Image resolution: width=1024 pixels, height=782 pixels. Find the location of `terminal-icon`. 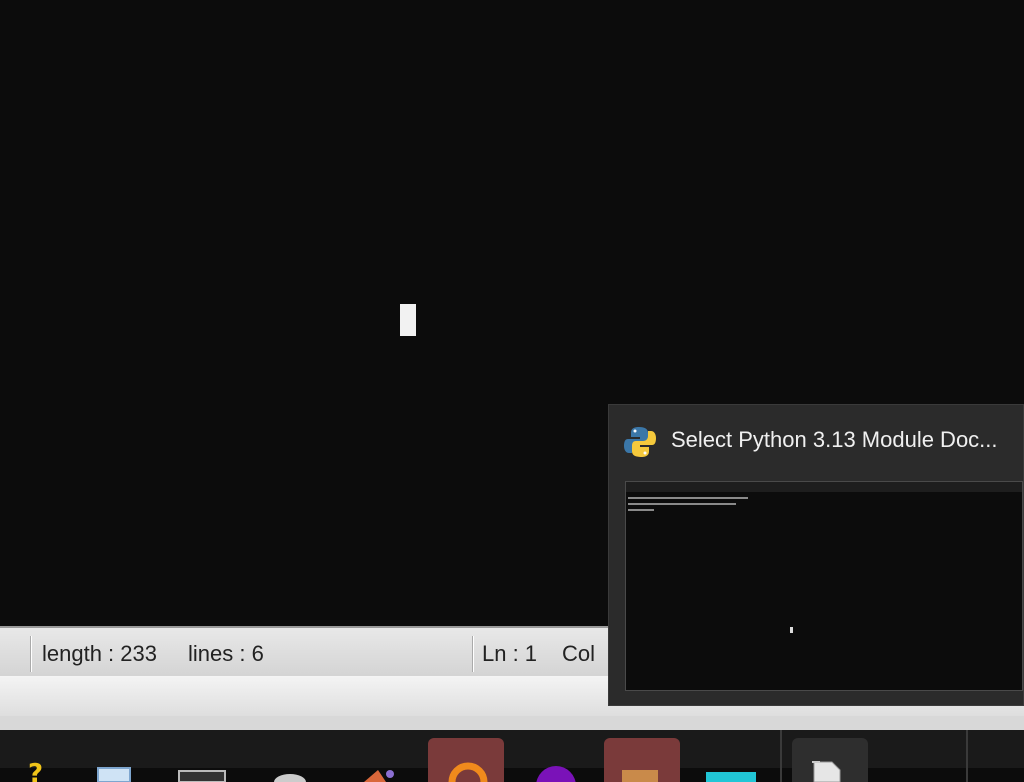

terminal-icon is located at coordinates (202, 776).